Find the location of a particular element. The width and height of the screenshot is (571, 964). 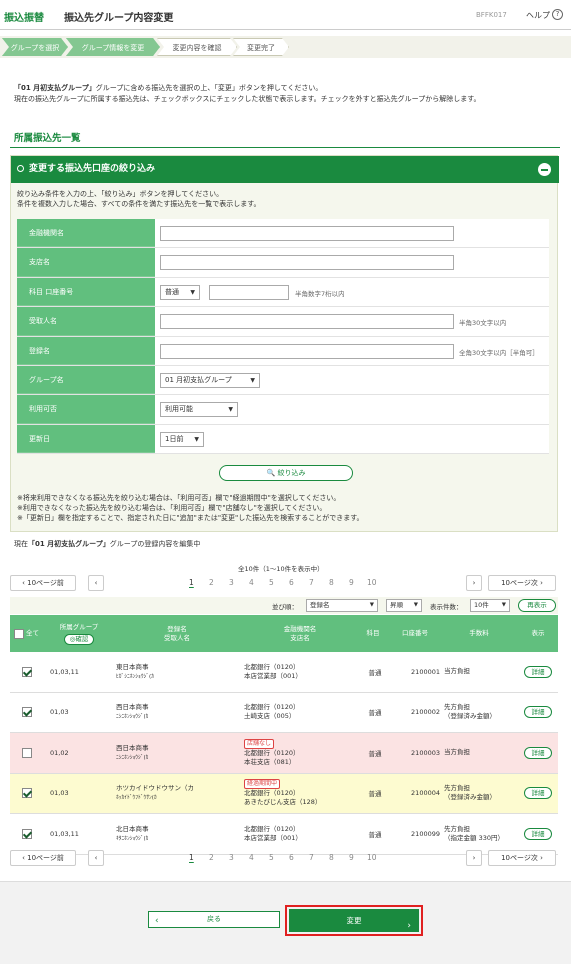

chevron-left-icon: ‹ is located at coordinates (96, 583).